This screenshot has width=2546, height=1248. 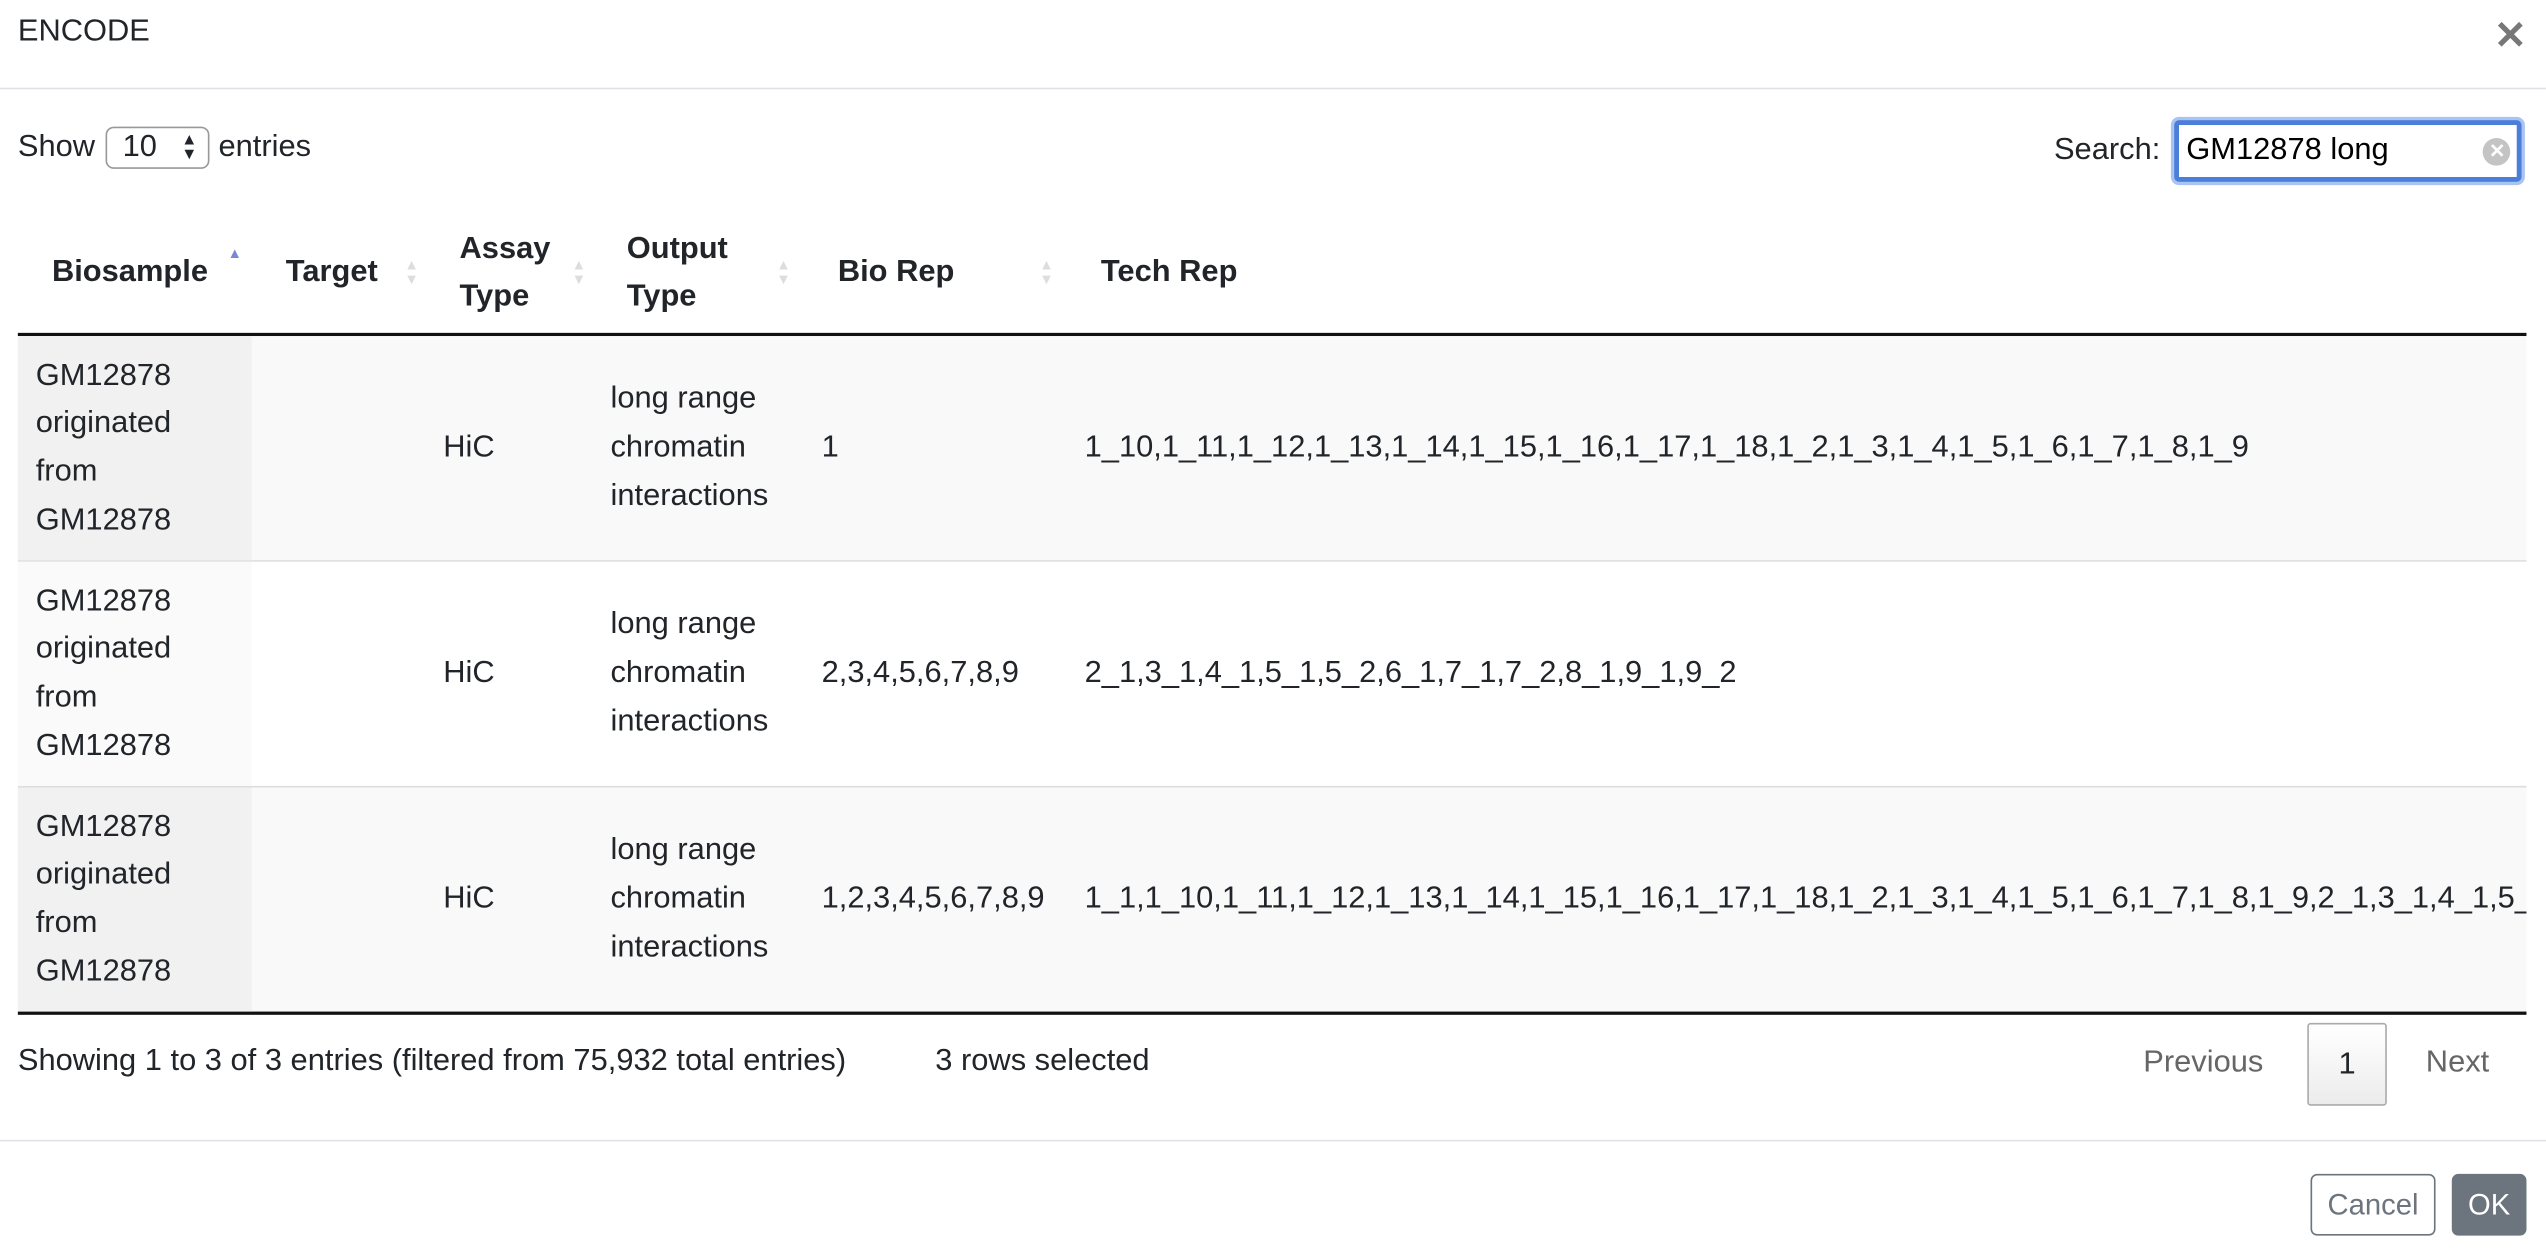 What do you see at coordinates (920, 673) in the screenshot?
I see `bio-rep-cell: 2,3,4,5,6,7,8,9` at bounding box center [920, 673].